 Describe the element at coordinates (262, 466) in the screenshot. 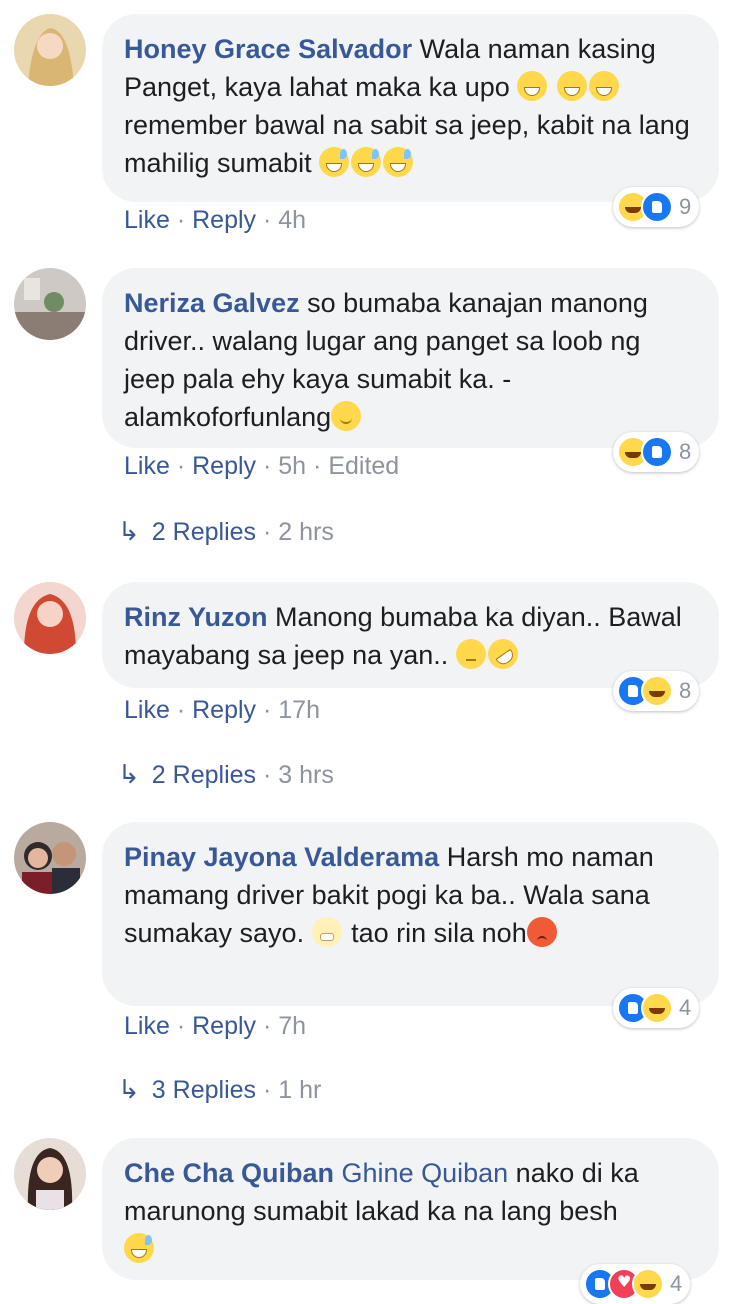

I see `comment-actions: Like · Reply · 5h · Edited` at that location.